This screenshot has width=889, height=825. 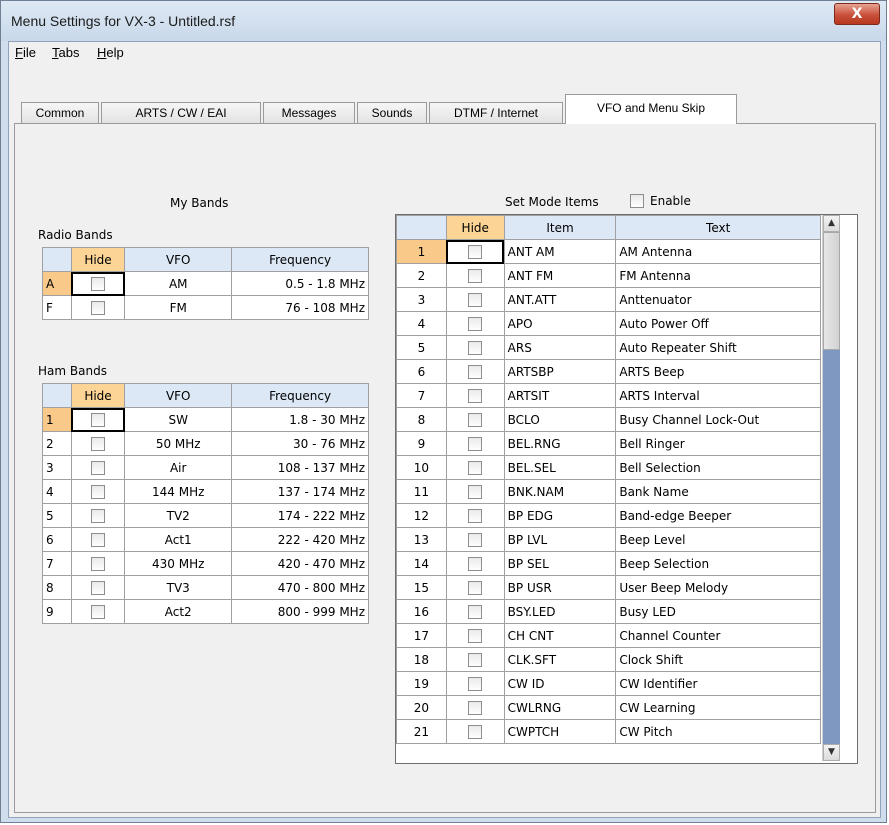 I want to click on table-row: 4 APO Auto Power Off, so click(x=608, y=323).